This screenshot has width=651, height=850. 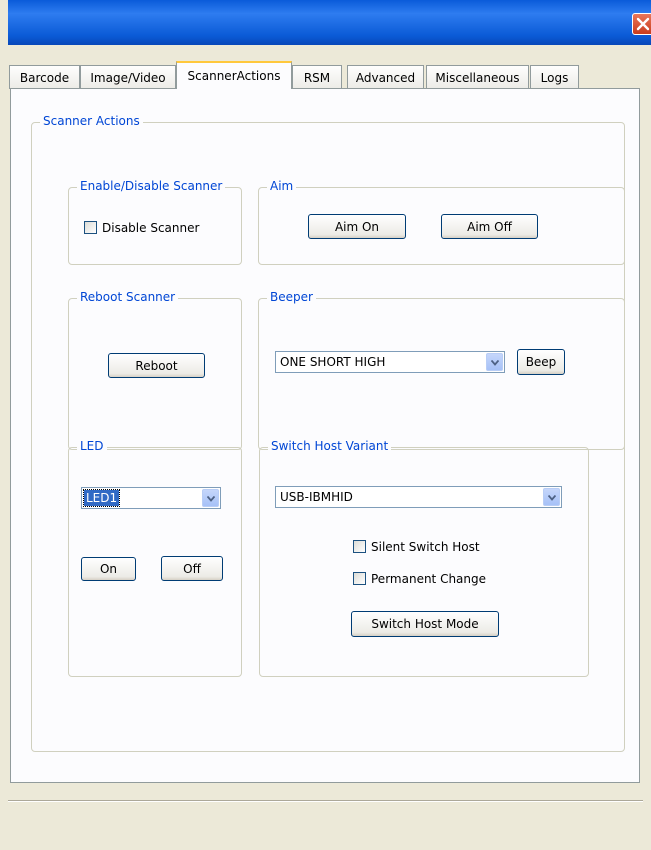 What do you see at coordinates (90, 227) in the screenshot?
I see `disable-scanner-checkbox` at bounding box center [90, 227].